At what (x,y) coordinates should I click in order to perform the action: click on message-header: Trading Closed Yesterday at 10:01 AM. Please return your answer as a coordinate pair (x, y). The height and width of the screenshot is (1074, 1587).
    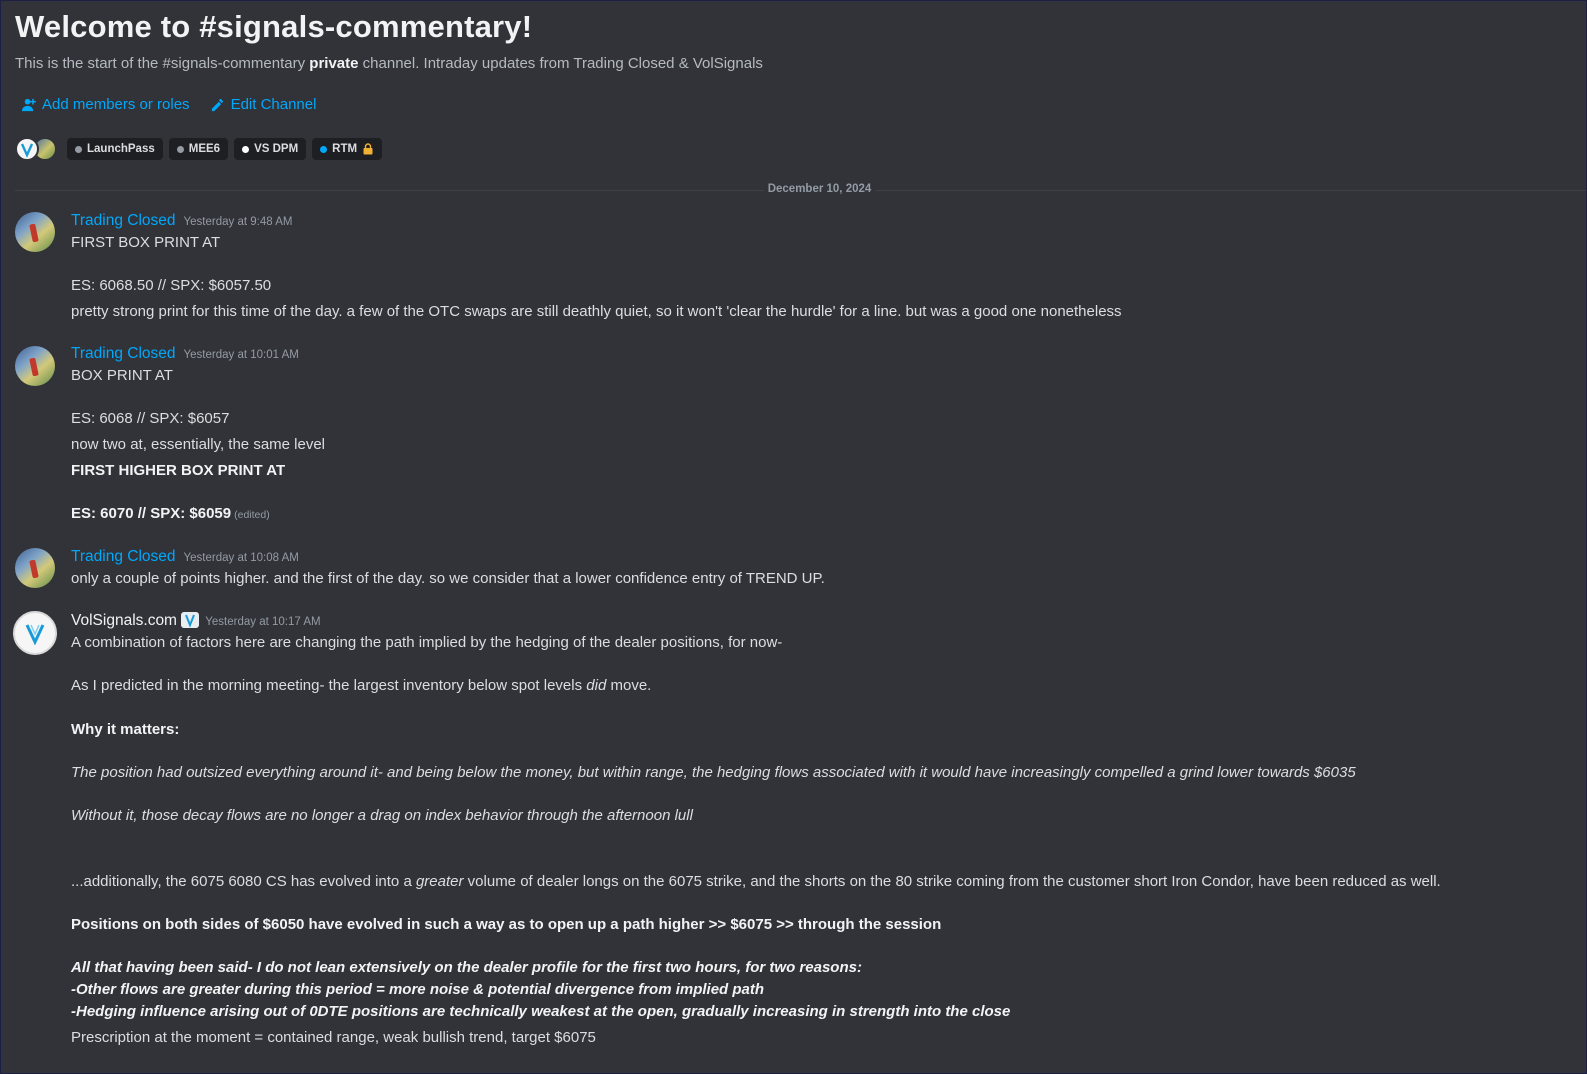
    Looking at the image, I should click on (185, 354).